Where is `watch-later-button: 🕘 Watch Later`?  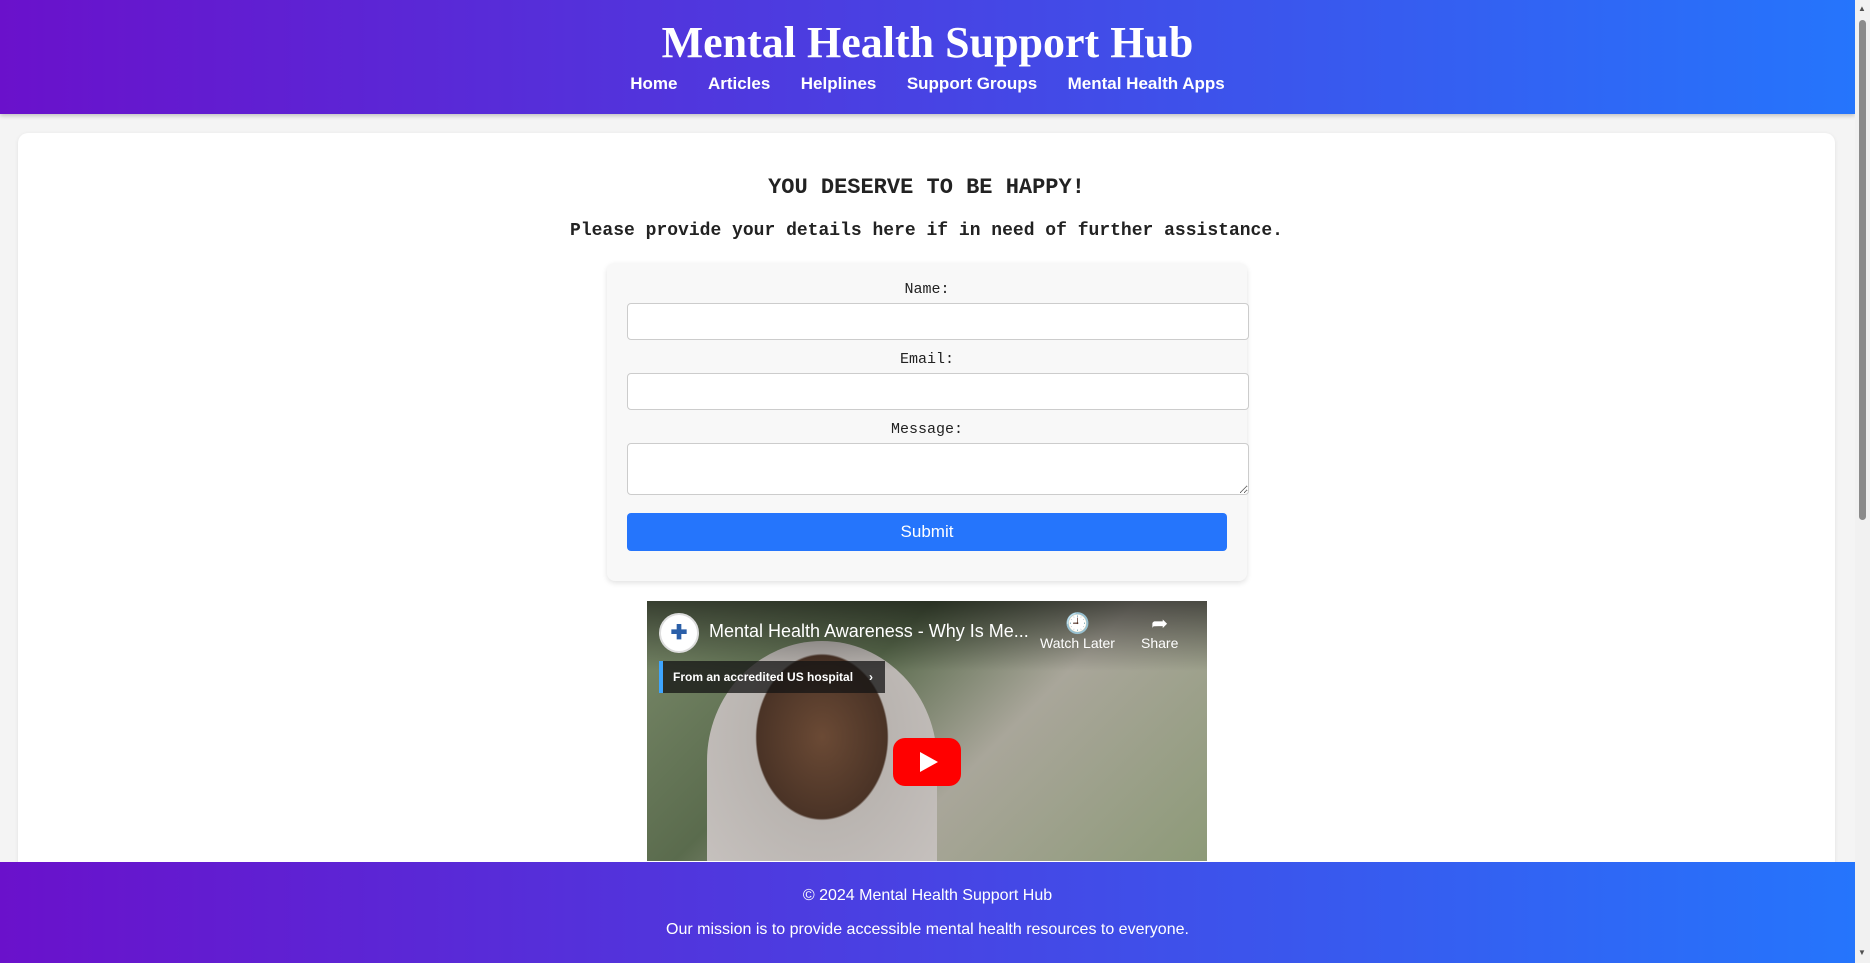
watch-later-button: 🕘 Watch Later is located at coordinates (1077, 632).